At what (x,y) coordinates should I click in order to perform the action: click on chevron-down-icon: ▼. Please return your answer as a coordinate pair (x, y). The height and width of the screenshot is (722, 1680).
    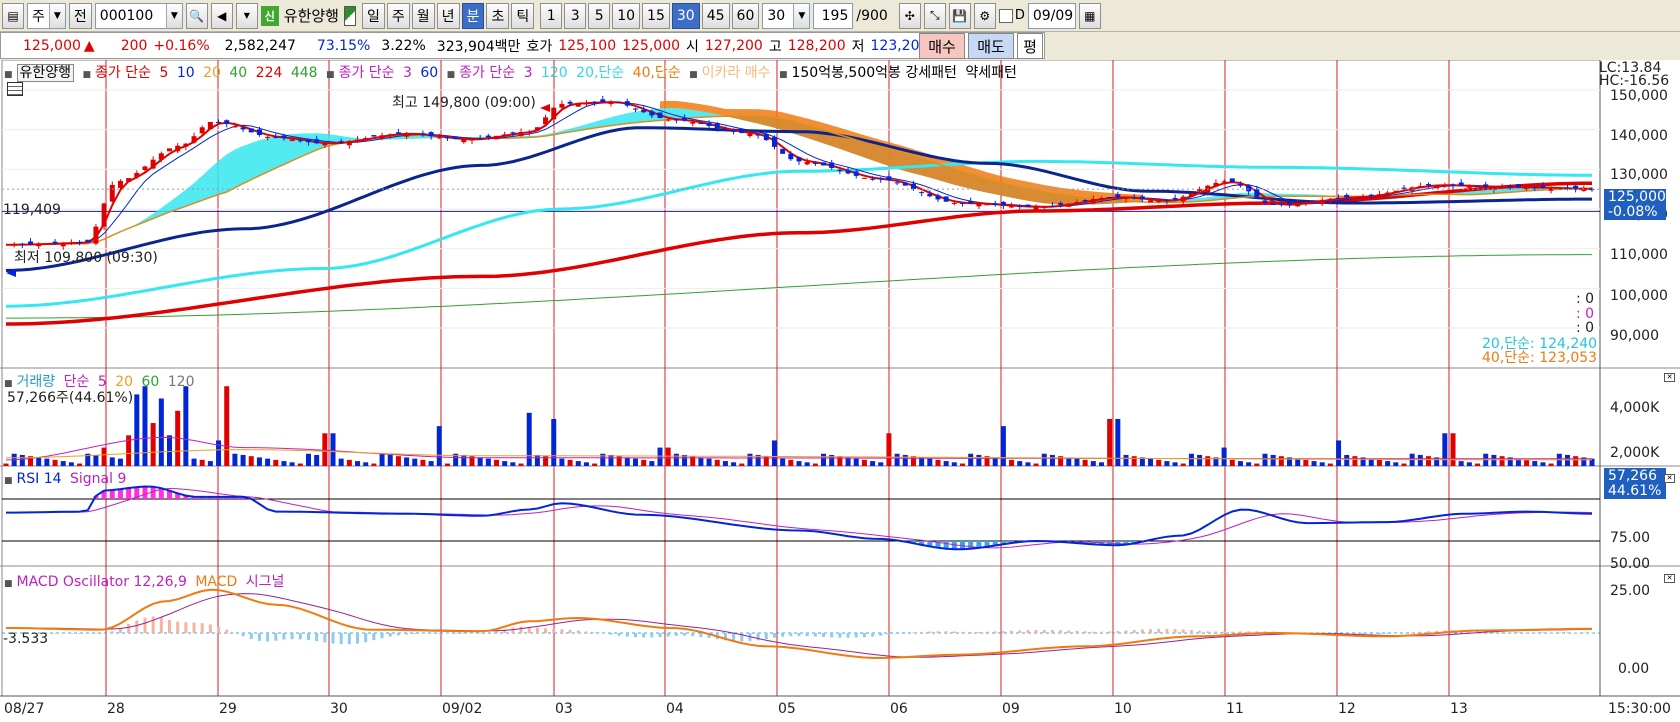
    Looking at the image, I should click on (173, 15).